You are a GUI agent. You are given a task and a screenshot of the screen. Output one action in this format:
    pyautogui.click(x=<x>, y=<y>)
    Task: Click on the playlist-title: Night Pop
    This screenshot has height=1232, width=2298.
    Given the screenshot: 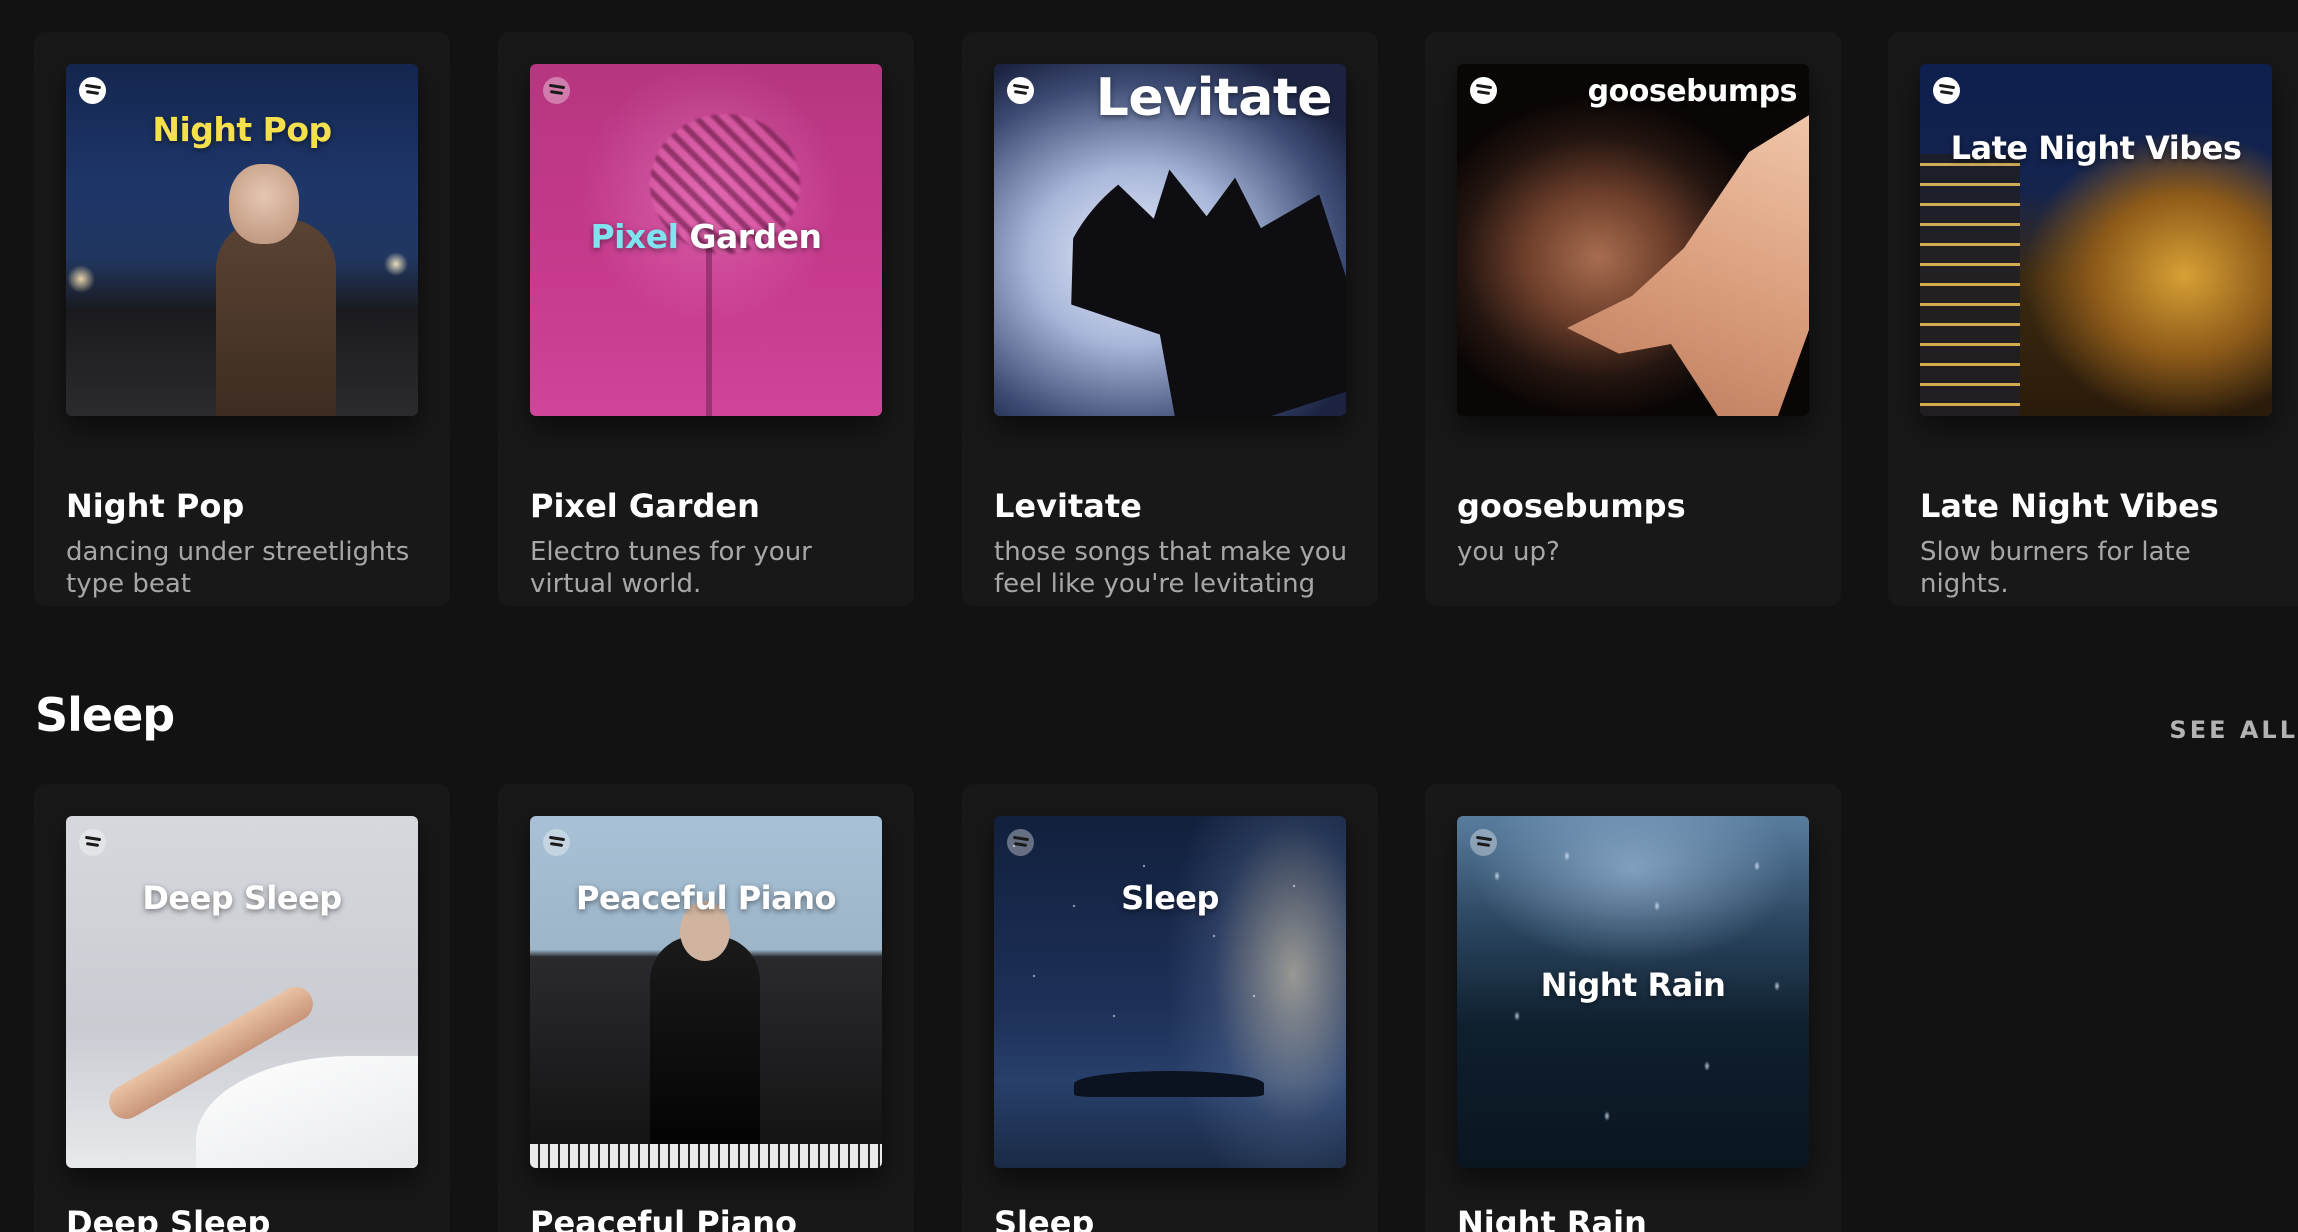 What is the action you would take?
    pyautogui.click(x=246, y=506)
    